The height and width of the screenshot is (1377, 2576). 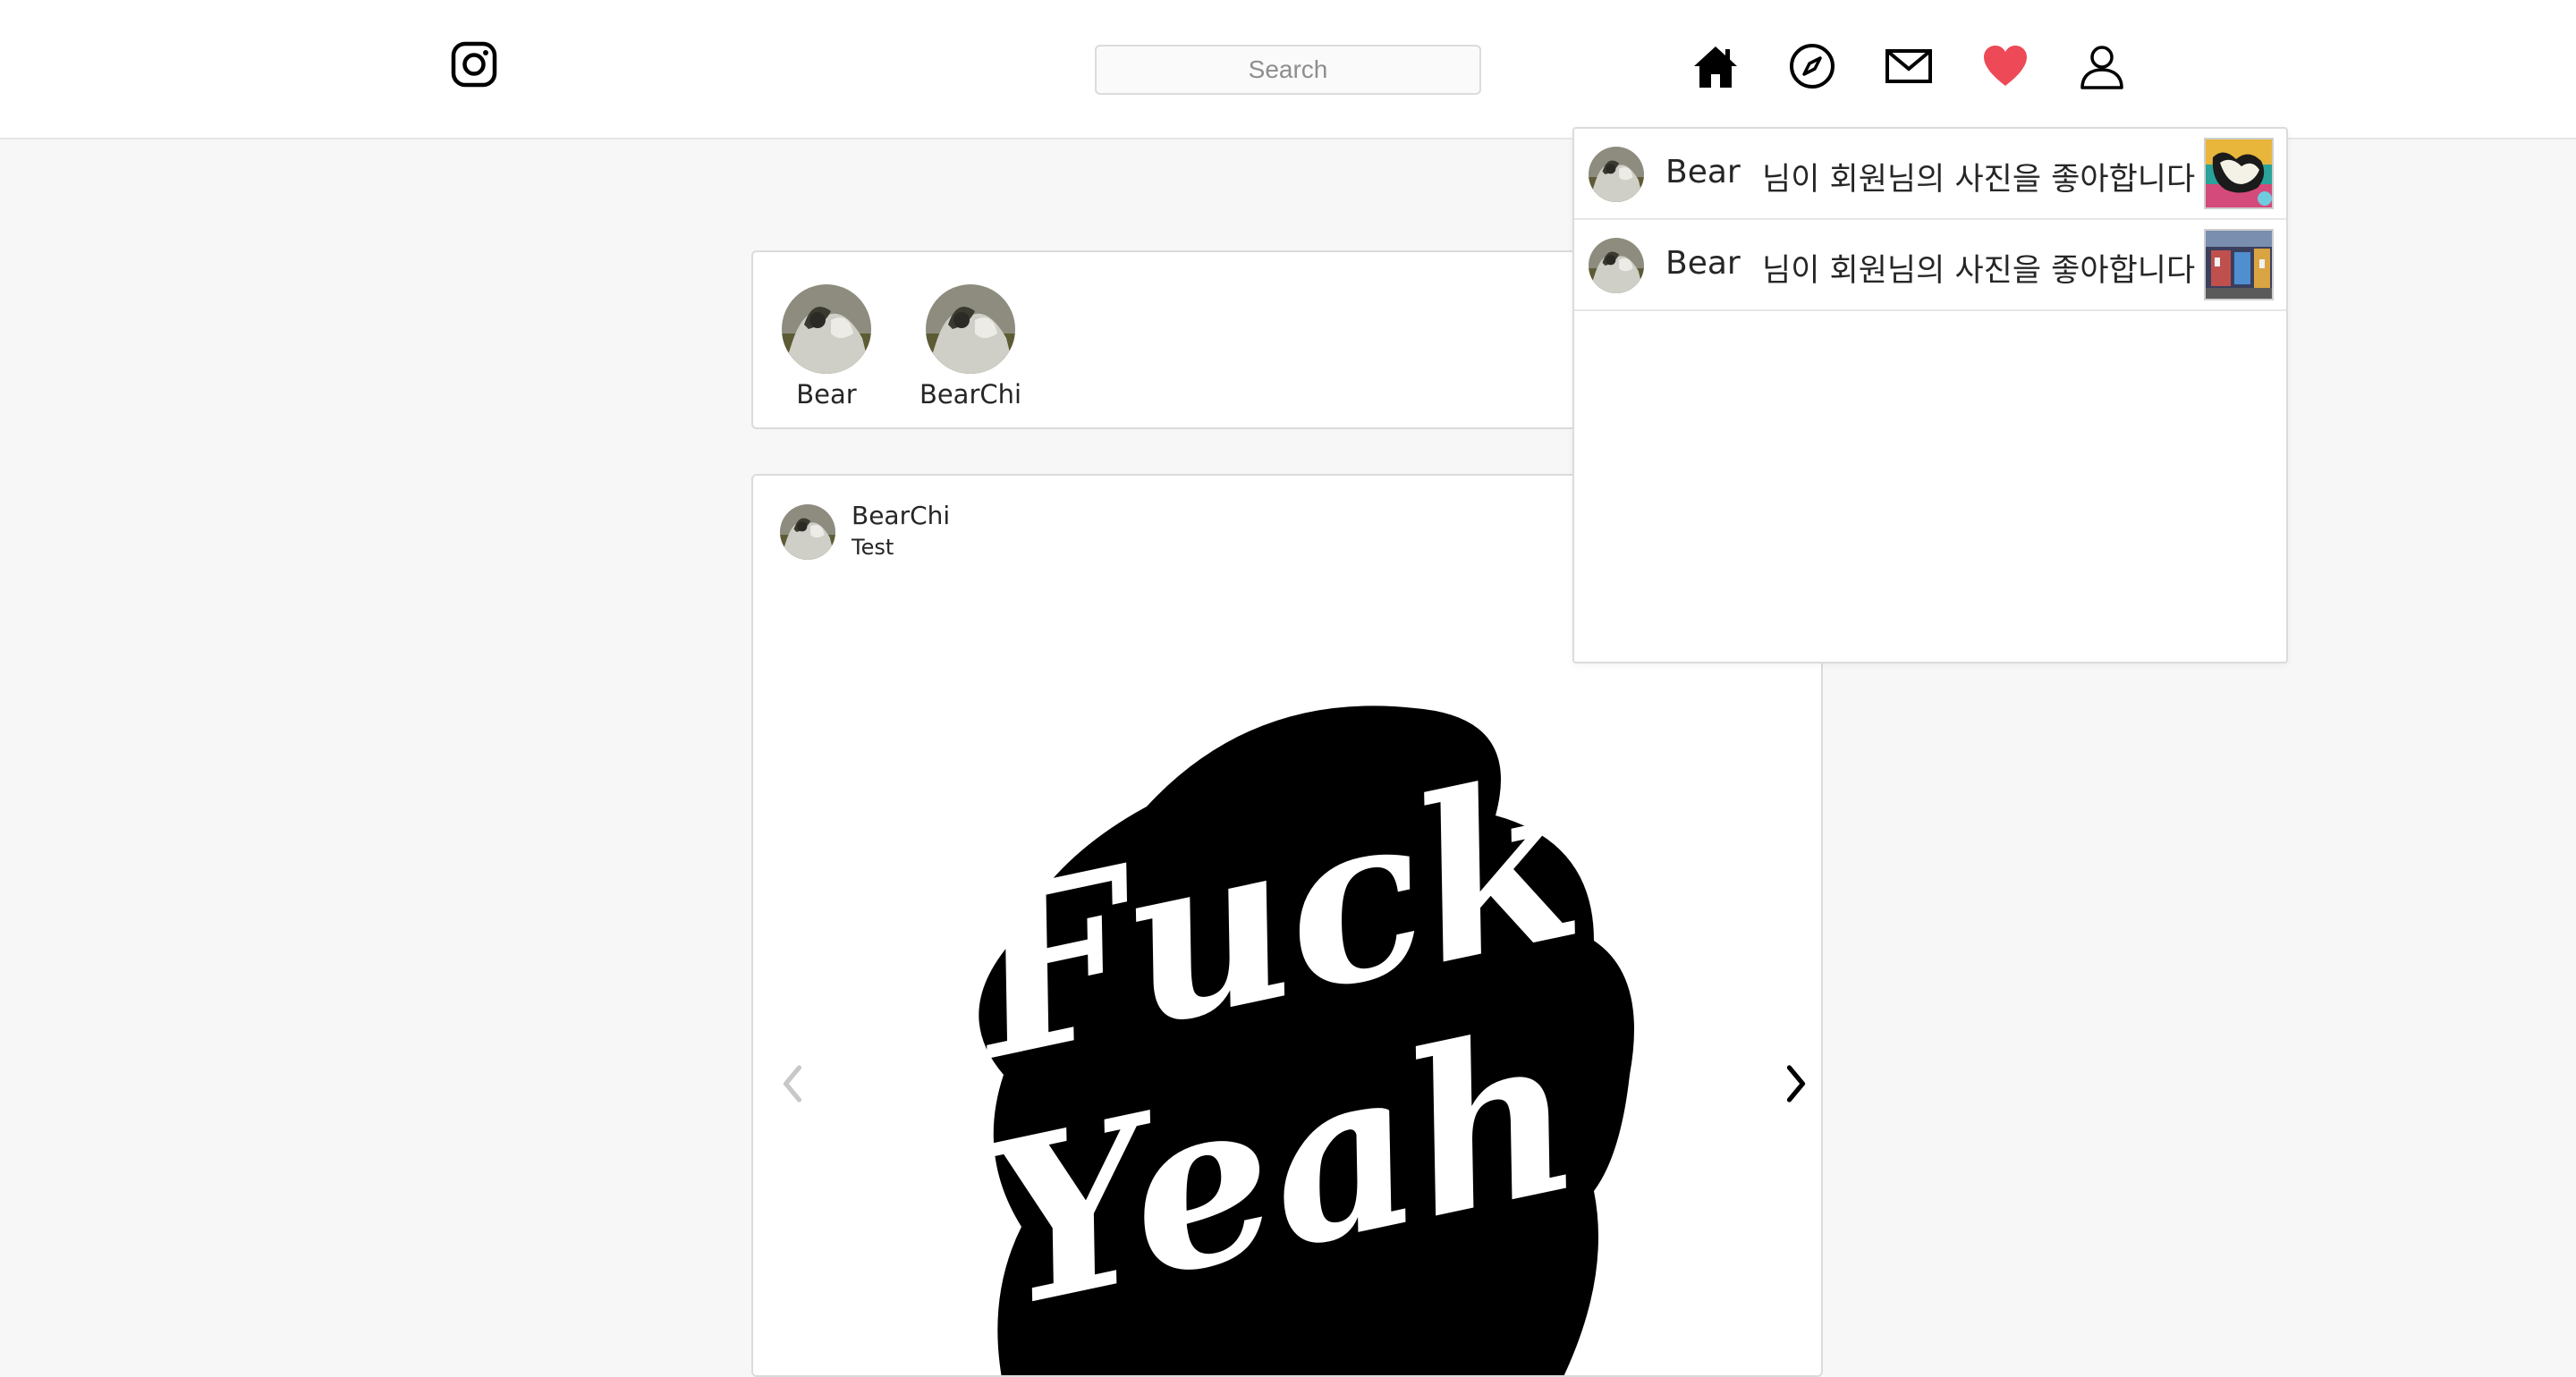 I want to click on compass-icon, so click(x=1812, y=66).